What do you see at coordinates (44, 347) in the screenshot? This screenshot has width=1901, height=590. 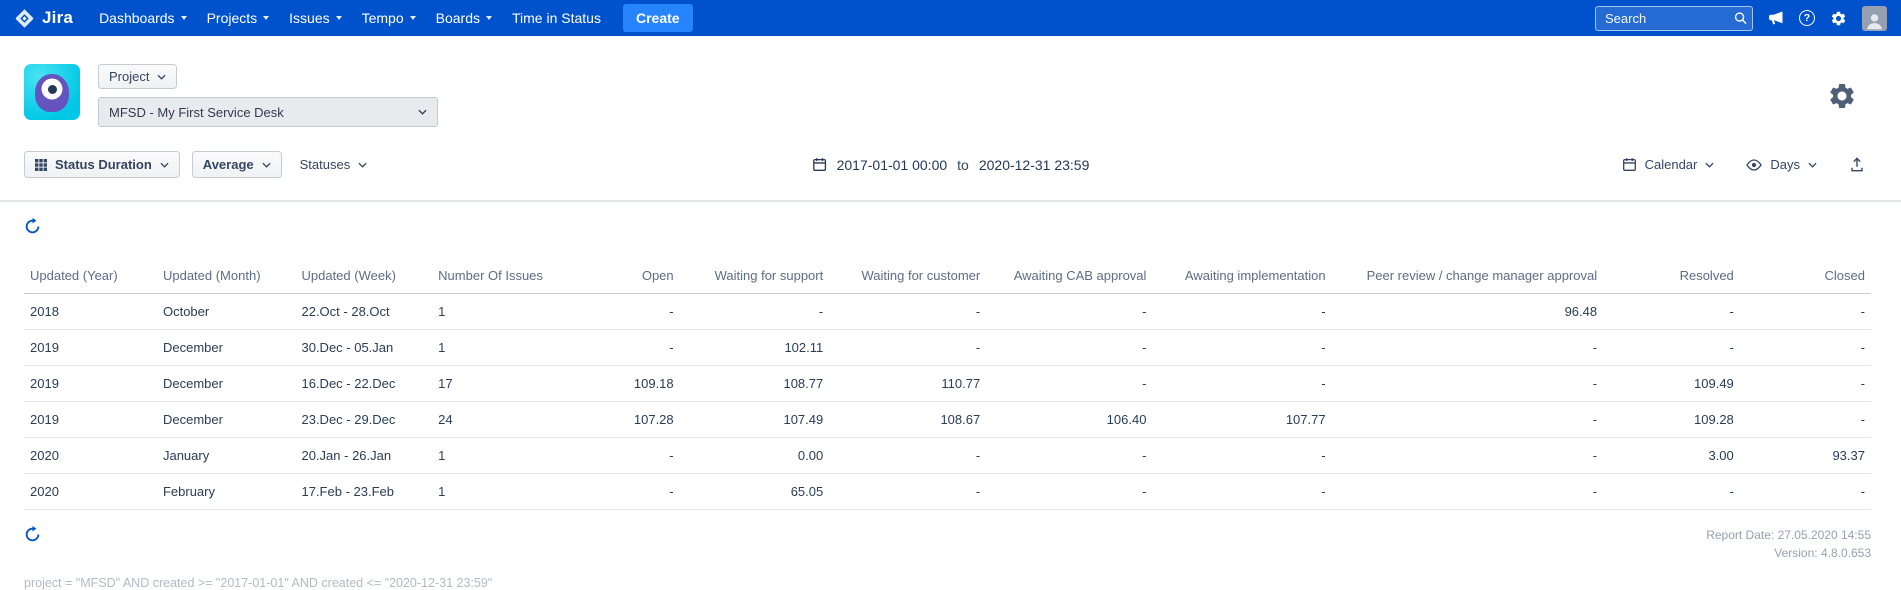 I see `table-cell: 2019` at bounding box center [44, 347].